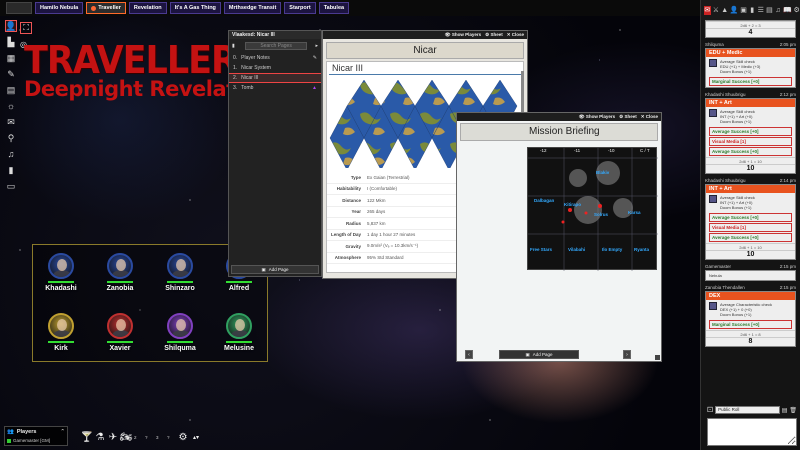 The image size is (800, 450). I want to click on compendium-tab-icon: 📖, so click(787, 10).